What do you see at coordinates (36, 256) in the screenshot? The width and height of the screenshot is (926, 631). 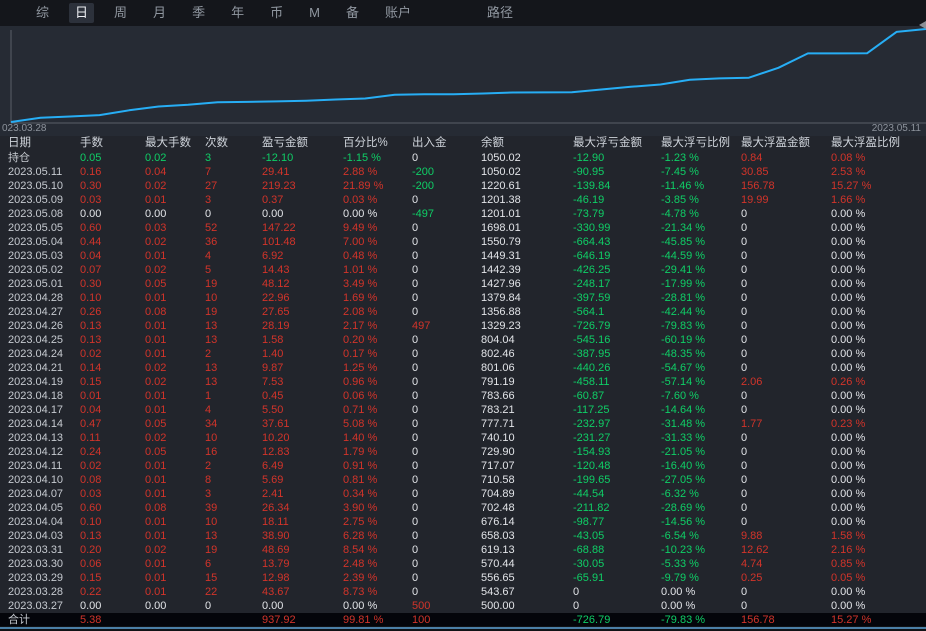 I see `cell: 2023.05.03` at bounding box center [36, 256].